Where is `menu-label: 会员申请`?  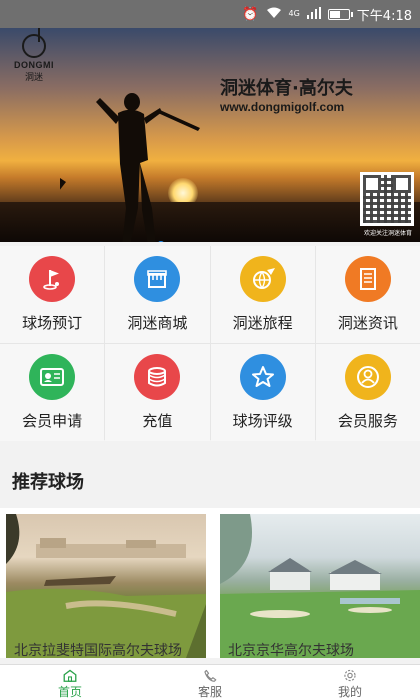 menu-label: 会员申请 is located at coordinates (52, 421).